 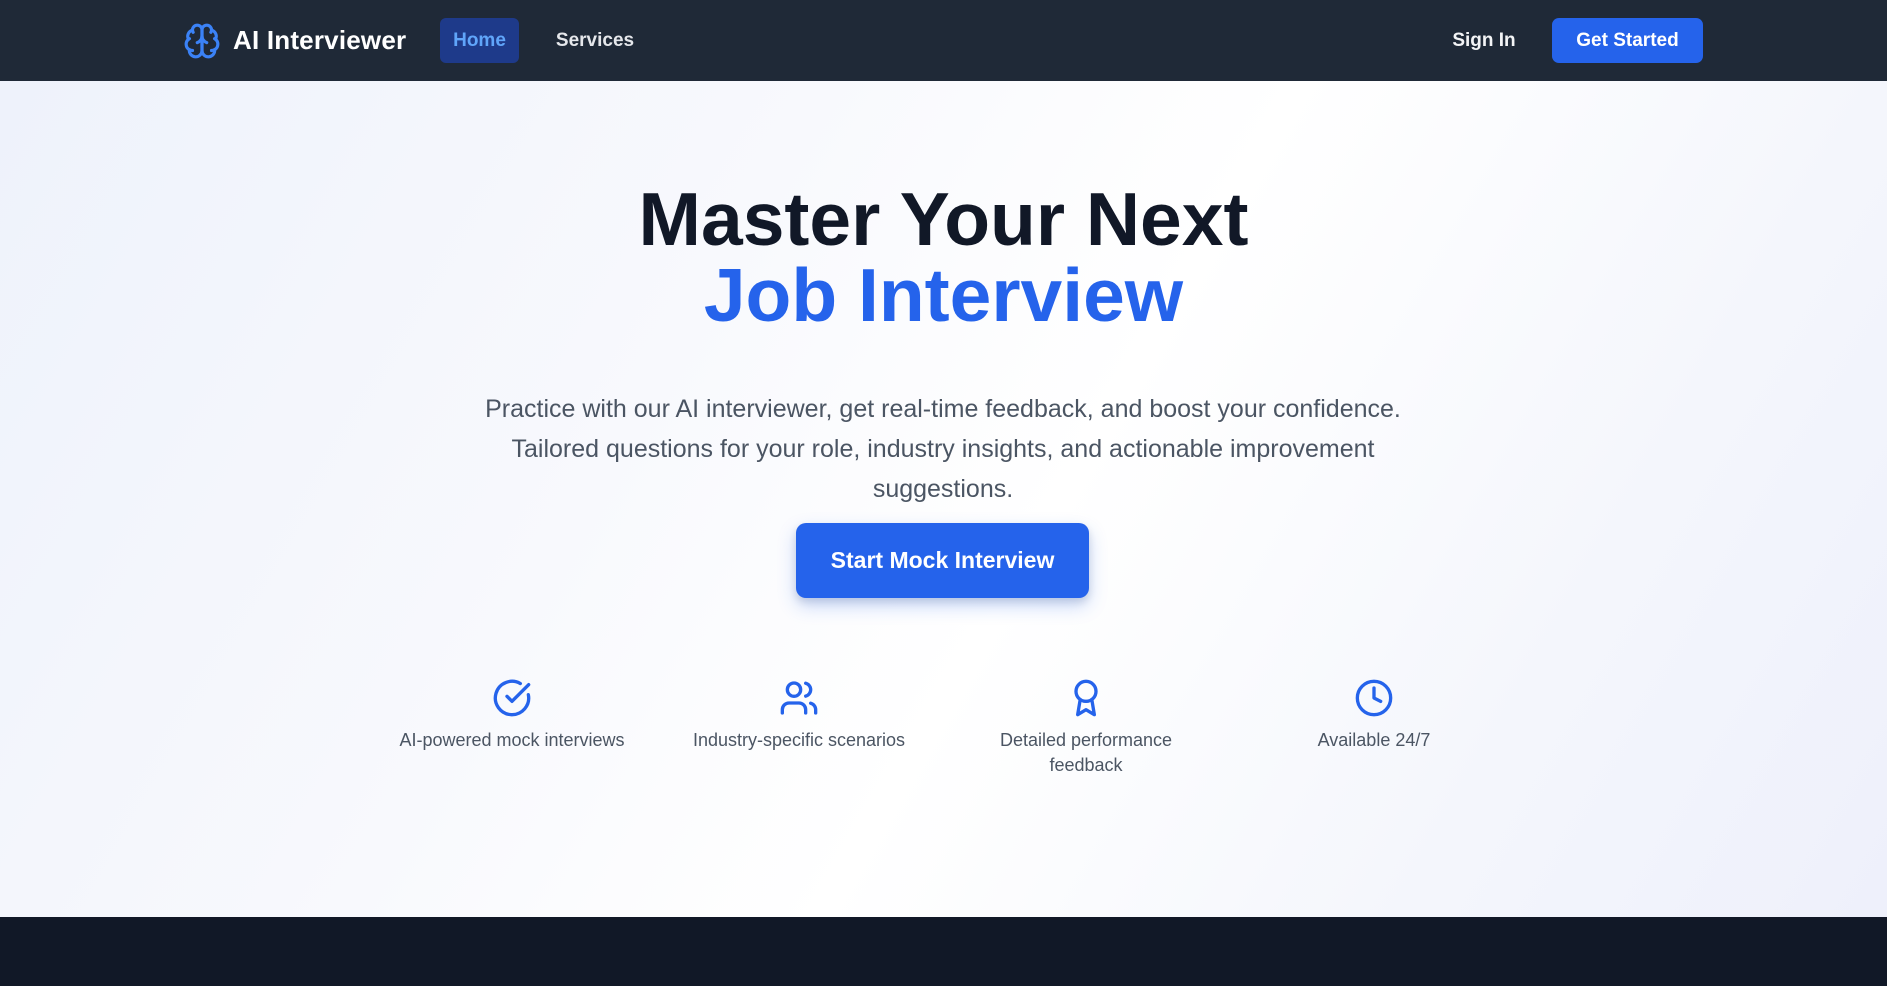 What do you see at coordinates (942, 560) in the screenshot?
I see `start-mock-interview-button: Start Mock Interview` at bounding box center [942, 560].